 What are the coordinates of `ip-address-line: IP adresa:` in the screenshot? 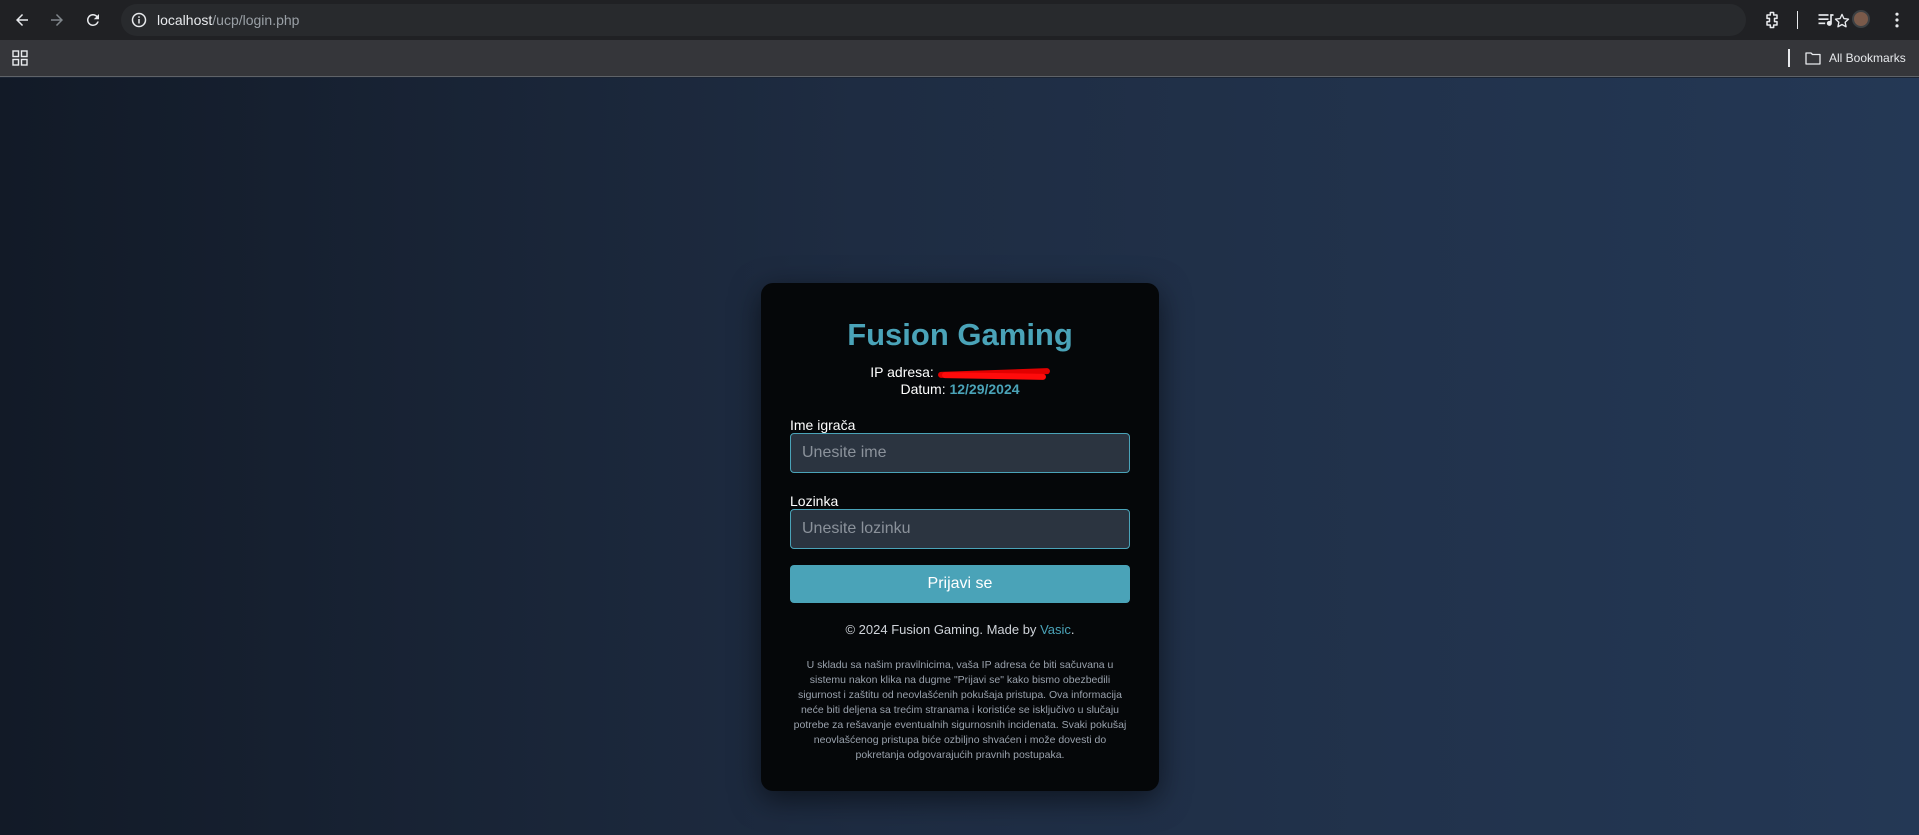 It's located at (960, 372).